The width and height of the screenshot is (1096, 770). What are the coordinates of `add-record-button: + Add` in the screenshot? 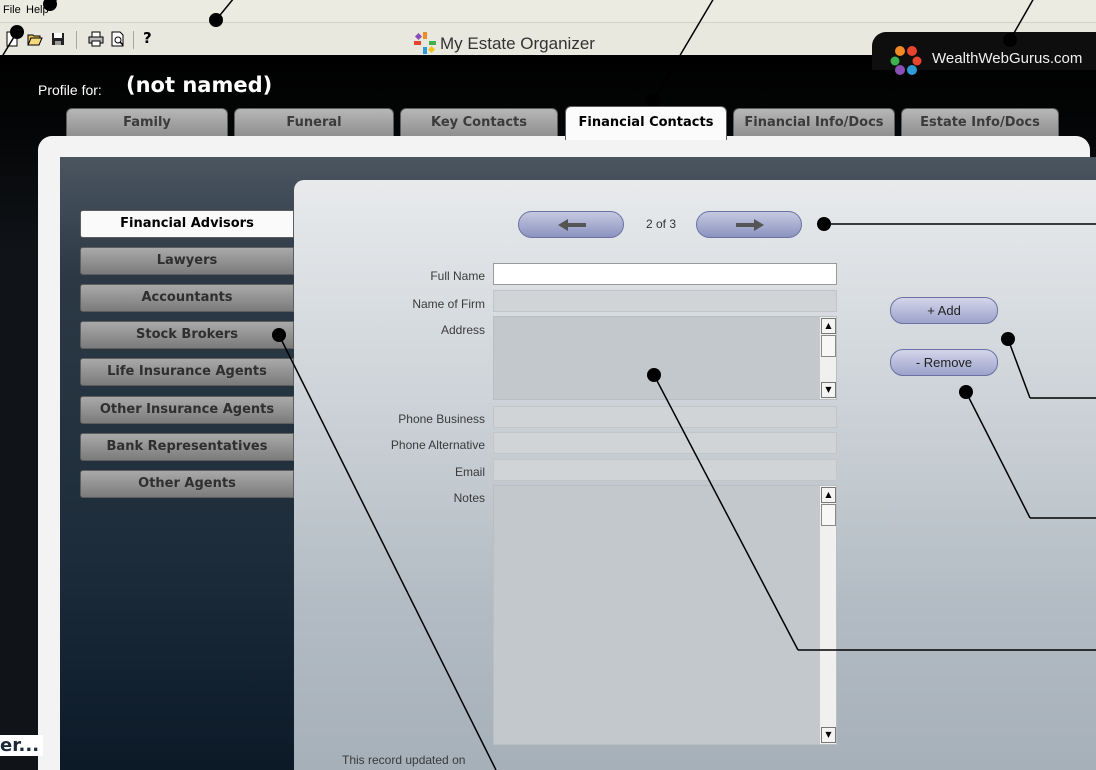 It's located at (944, 310).